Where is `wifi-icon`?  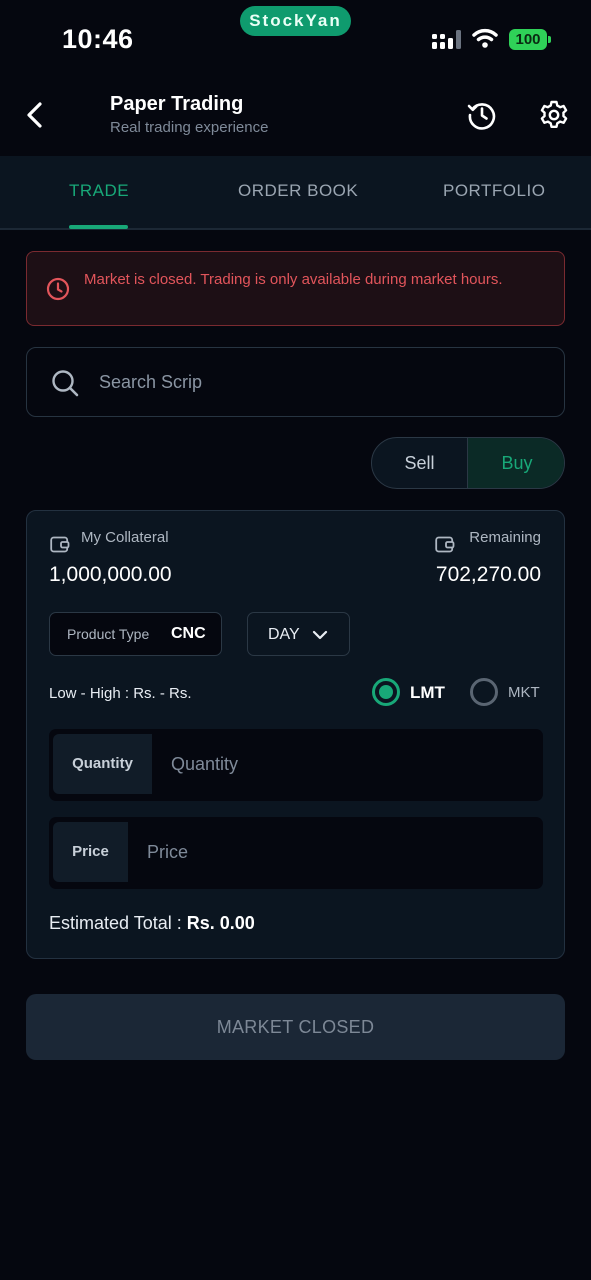
wifi-icon is located at coordinates (485, 38).